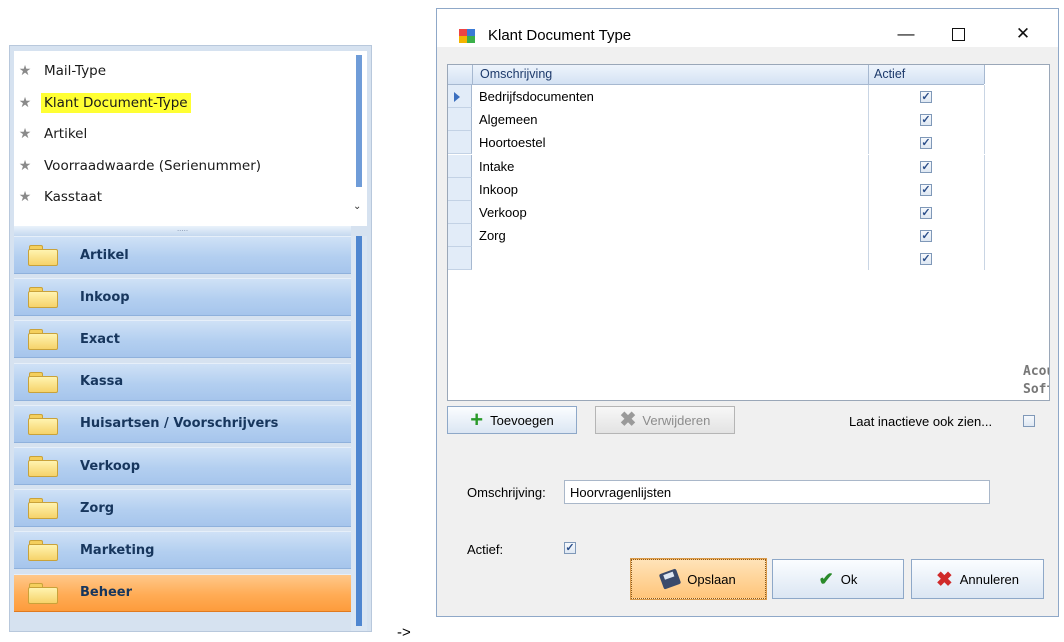 The height and width of the screenshot is (642, 1064). I want to click on nav-group: Beheer, so click(182, 592).